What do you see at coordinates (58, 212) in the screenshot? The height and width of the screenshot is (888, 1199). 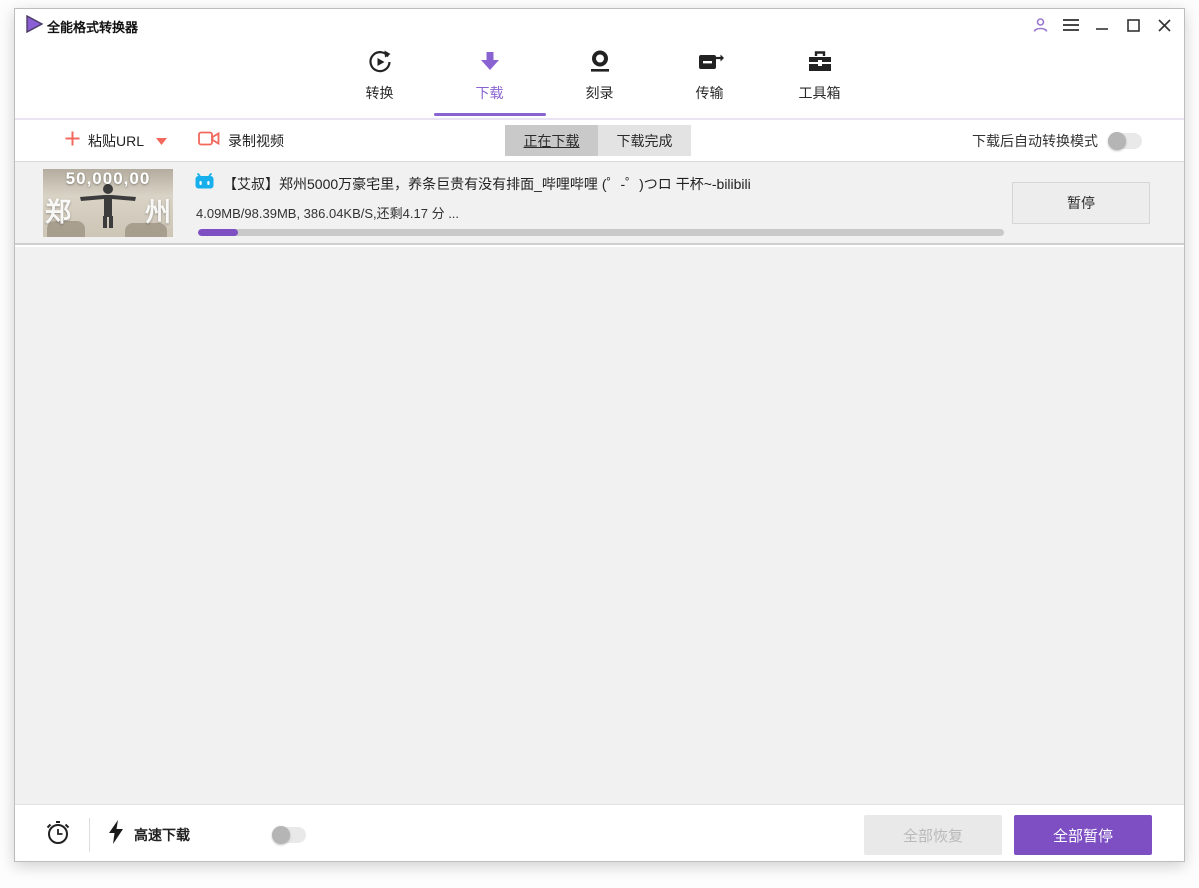 I see `thumbnail-overlay-char-left: 郑` at bounding box center [58, 212].